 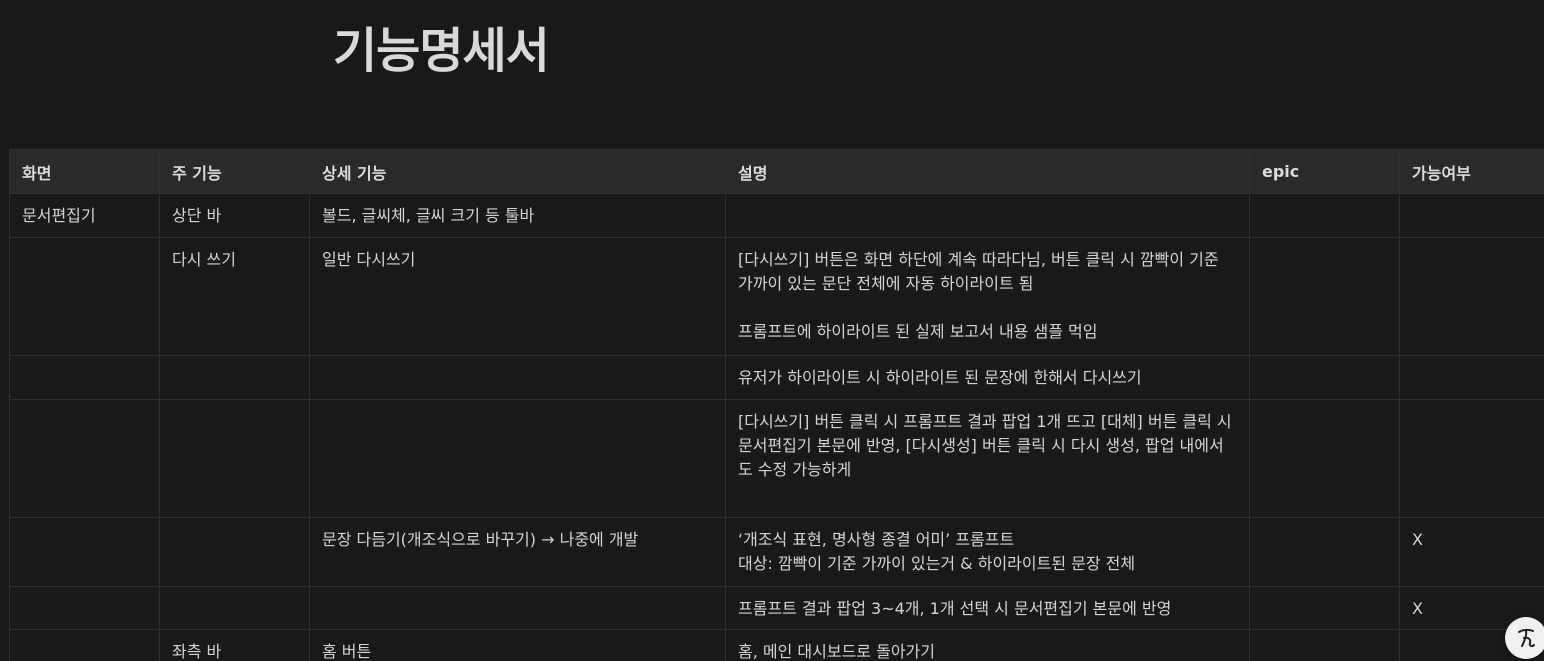 I want to click on table-row: 문서편집기 상단 바 볼드, 글씨체, 글씨 크기 등 툴바, so click(x=776, y=215).